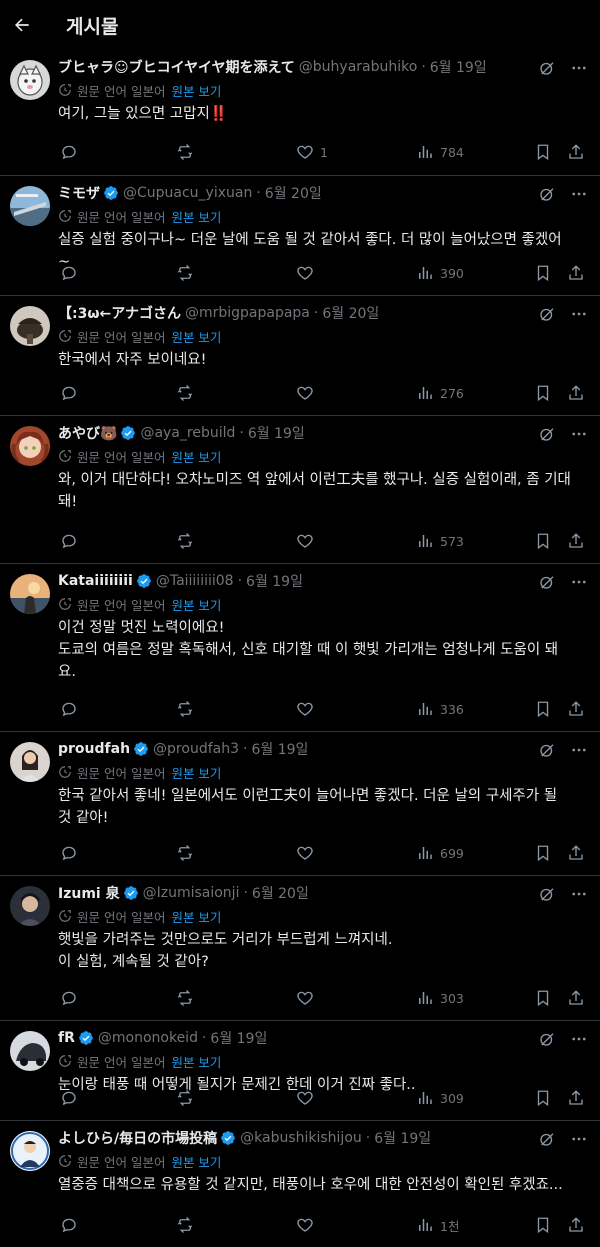 This screenshot has height=1247, width=600. Describe the element at coordinates (440, 998) in the screenshot. I see `views-button: 303` at that location.